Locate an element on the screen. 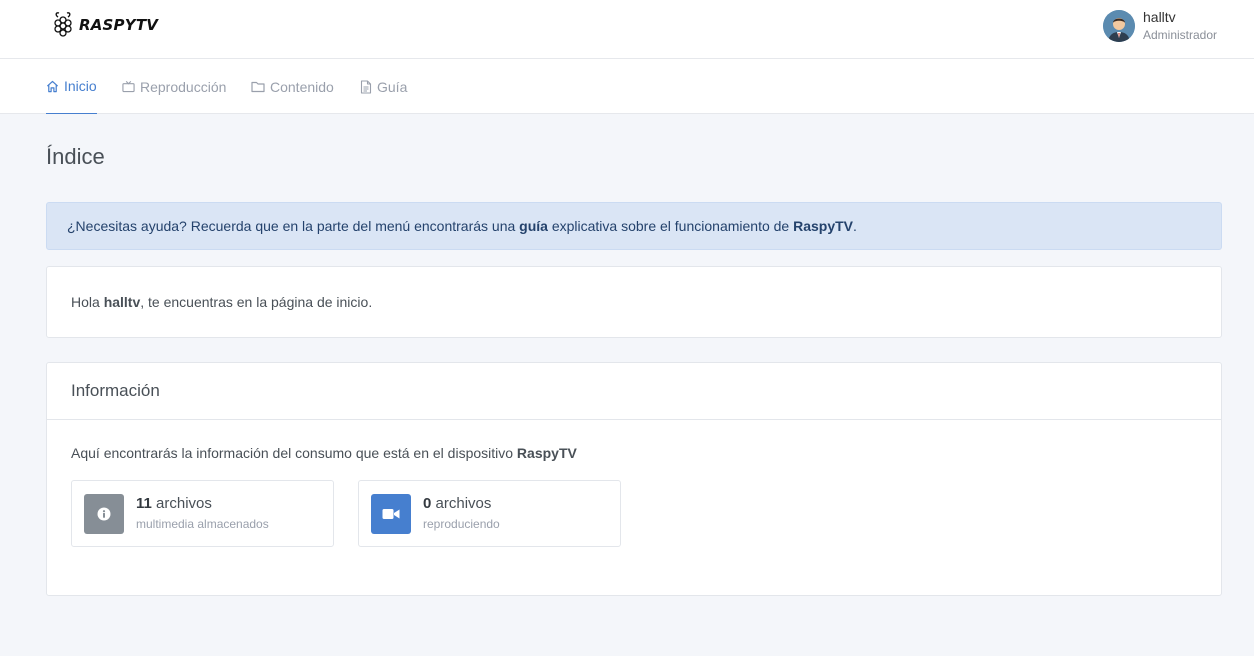 The height and width of the screenshot is (656, 1254). greeting-suffix: , te encuentras en la página de inicio. is located at coordinates (256, 302).